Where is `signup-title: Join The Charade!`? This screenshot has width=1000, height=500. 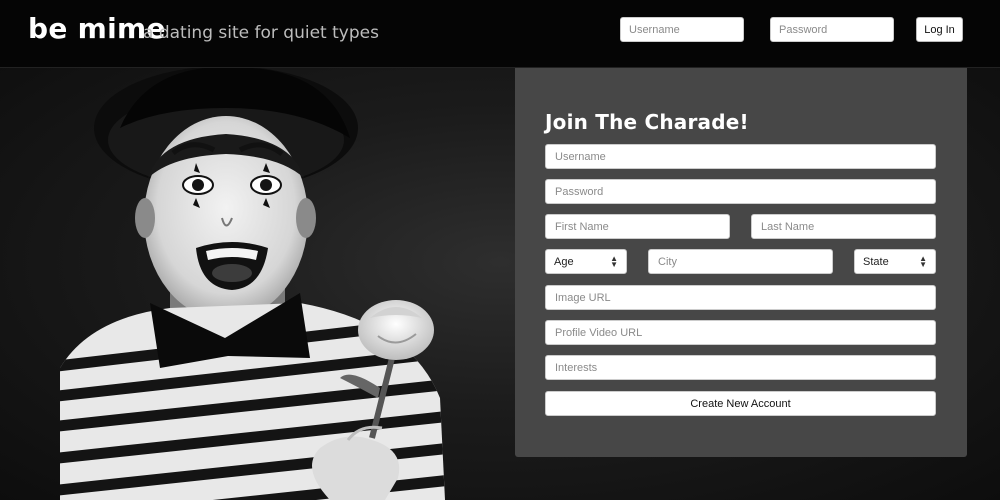 signup-title: Join The Charade! is located at coordinates (647, 122).